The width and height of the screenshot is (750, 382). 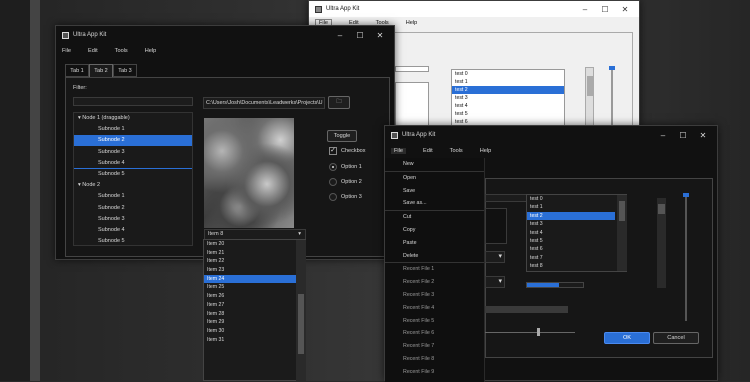 I want to click on menu-item: Paste, so click(x=434, y=243).